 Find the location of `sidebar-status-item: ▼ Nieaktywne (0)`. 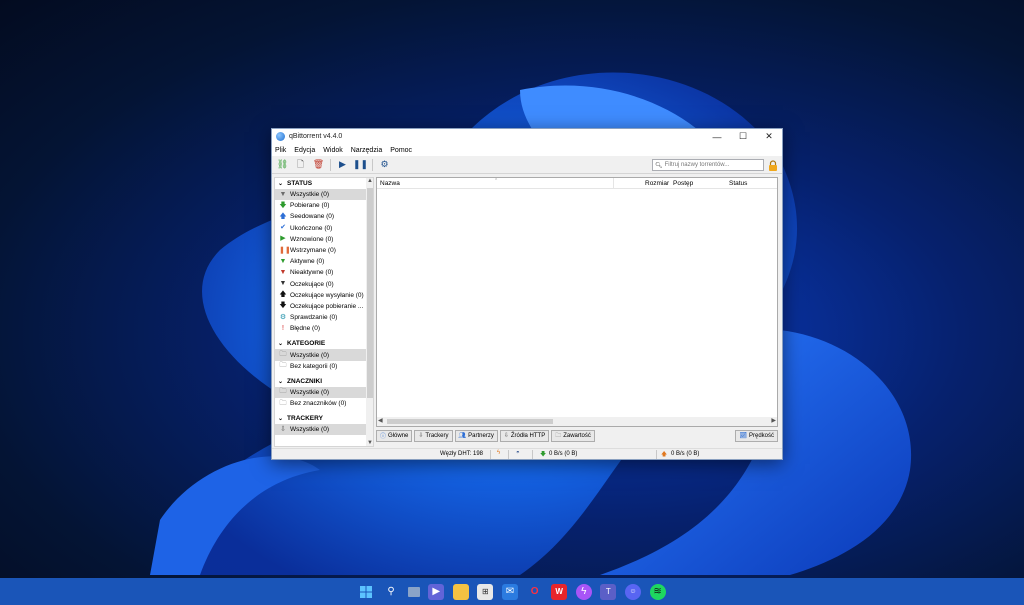

sidebar-status-item: ▼ Nieaktywne (0) is located at coordinates (324, 272).